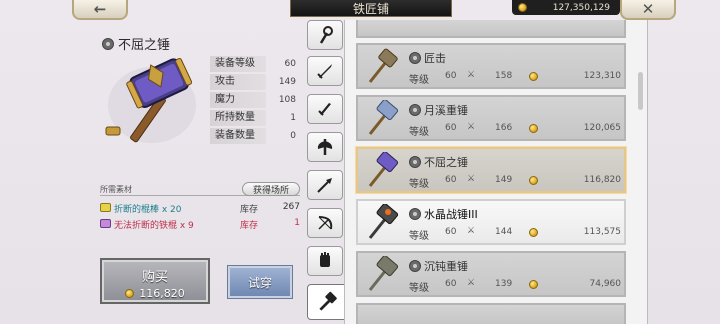 This screenshot has height=324, width=720. I want to click on stat-value: 1, so click(293, 118).